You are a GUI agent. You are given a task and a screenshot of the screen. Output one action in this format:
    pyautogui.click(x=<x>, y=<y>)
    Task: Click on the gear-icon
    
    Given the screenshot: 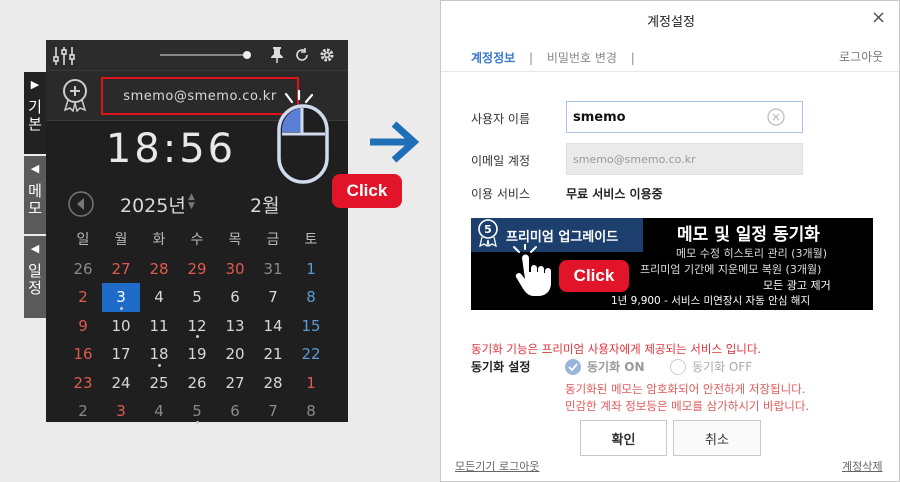 What is the action you would take?
    pyautogui.click(x=327, y=57)
    